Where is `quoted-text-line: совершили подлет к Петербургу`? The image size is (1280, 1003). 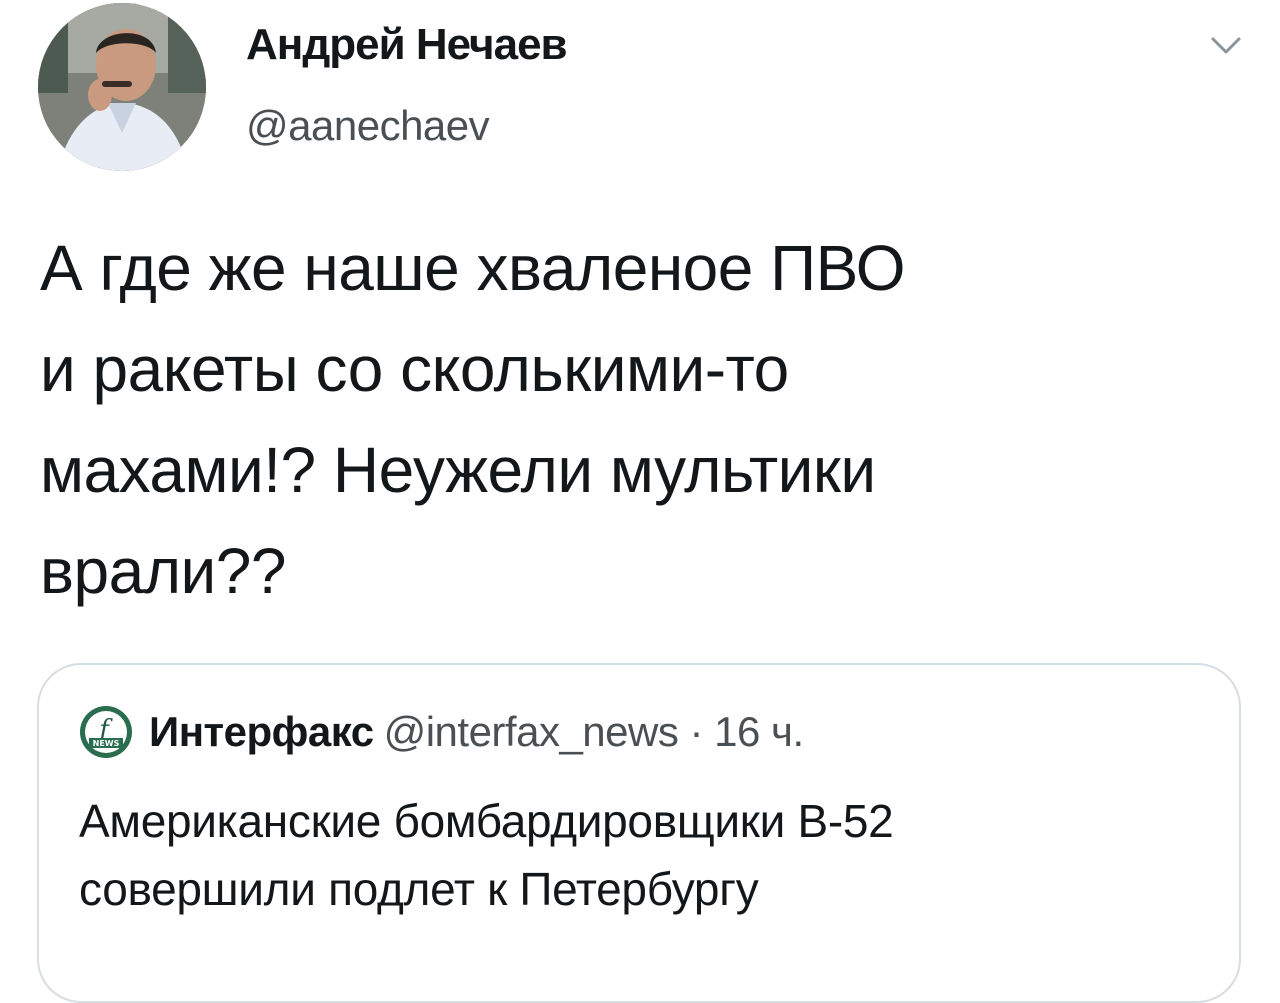
quoted-text-line: совершили подлет к Петербургу is located at coordinates (419, 889).